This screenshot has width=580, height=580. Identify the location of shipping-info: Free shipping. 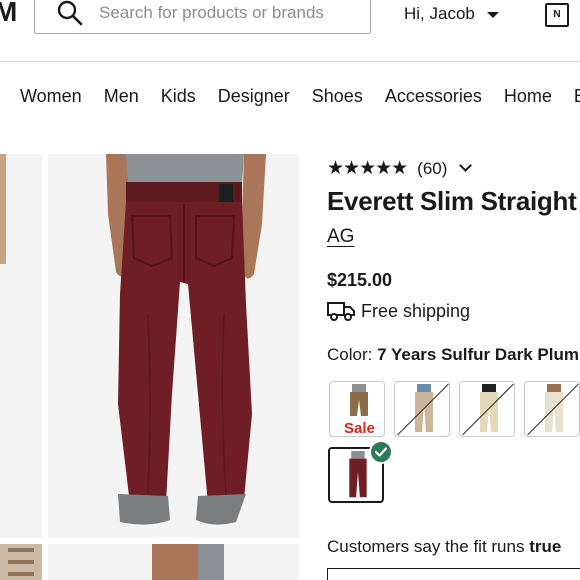
(398, 311).